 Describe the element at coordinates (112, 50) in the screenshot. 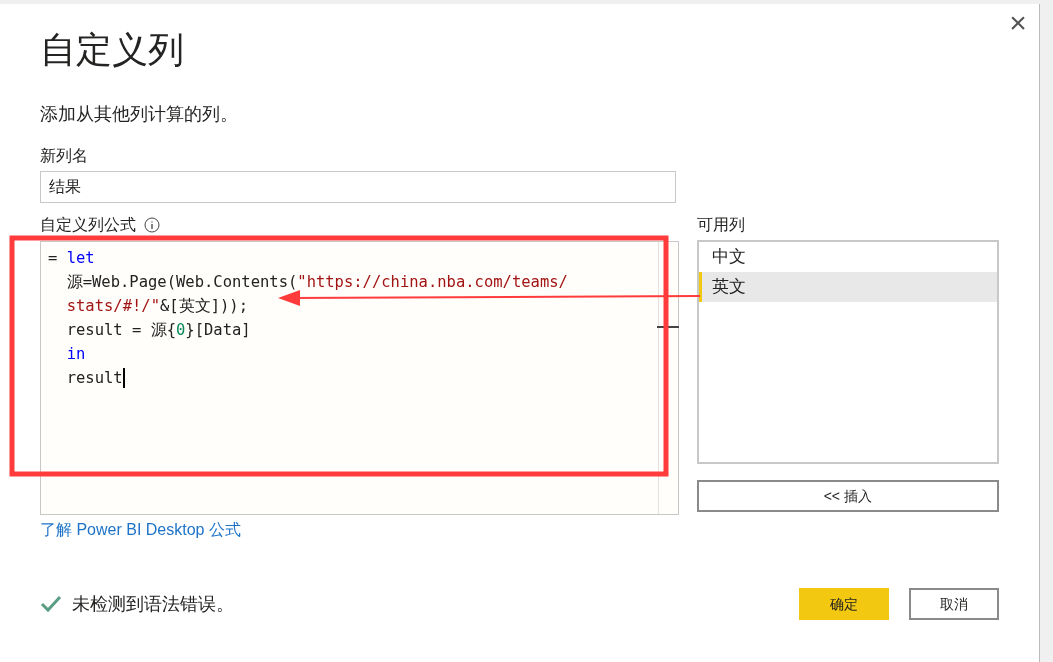

I see `dialog-title: 自定义列` at that location.